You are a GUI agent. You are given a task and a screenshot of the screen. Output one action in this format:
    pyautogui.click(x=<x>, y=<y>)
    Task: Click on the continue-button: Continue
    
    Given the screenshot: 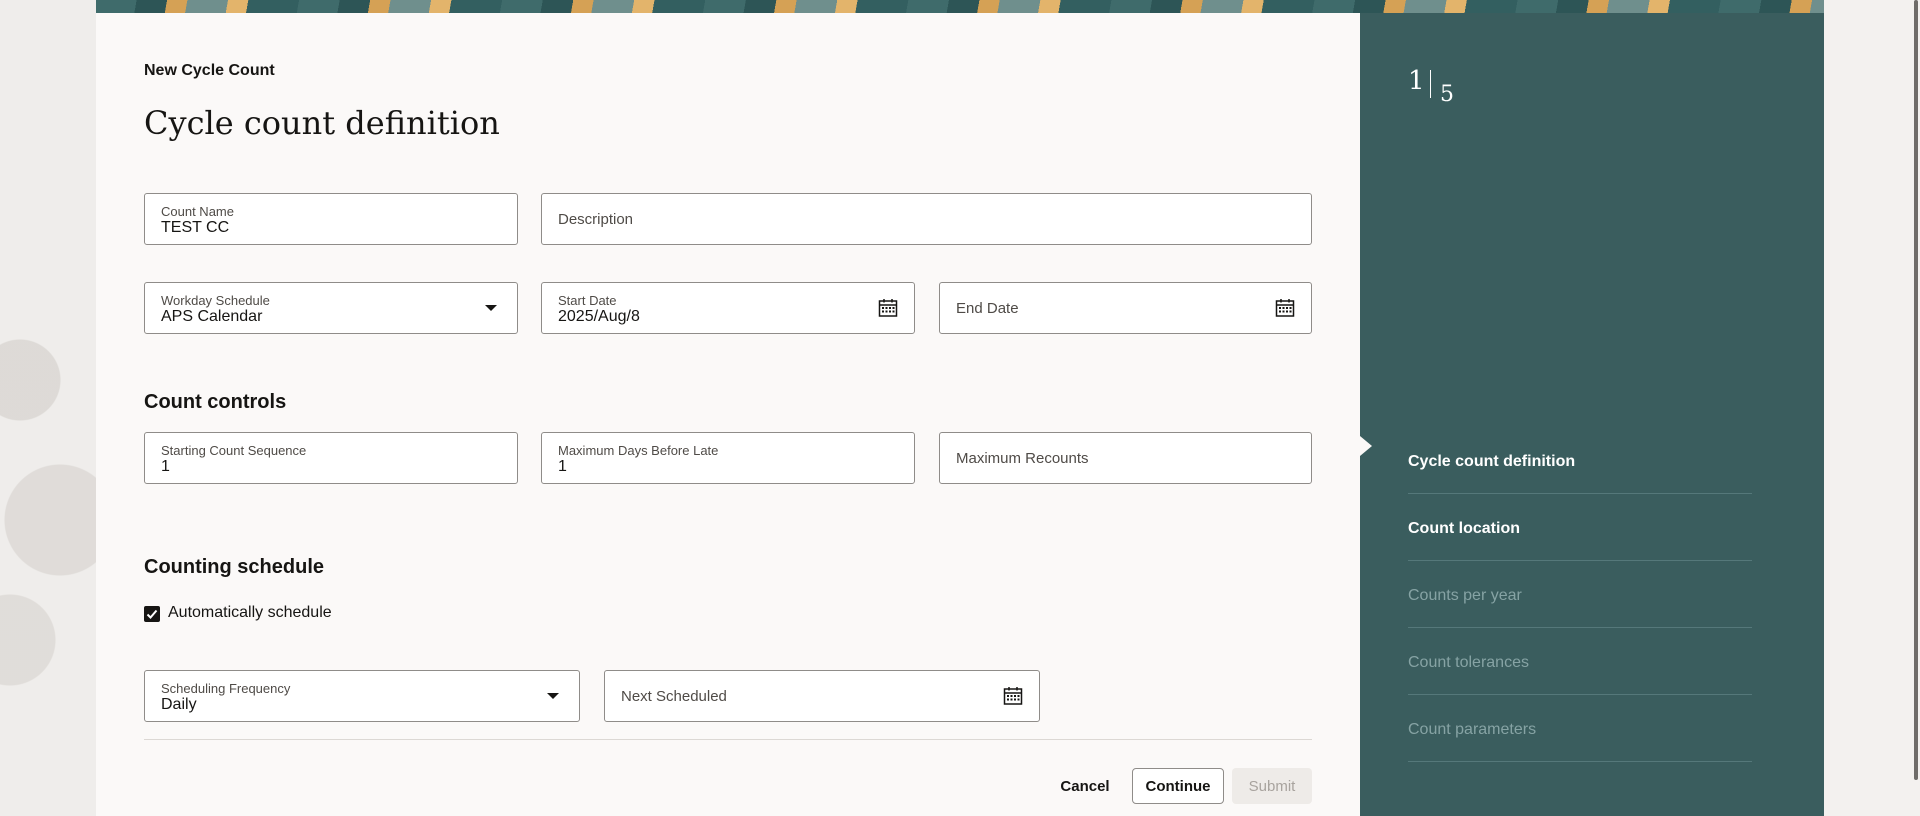 What is the action you would take?
    pyautogui.click(x=1178, y=786)
    